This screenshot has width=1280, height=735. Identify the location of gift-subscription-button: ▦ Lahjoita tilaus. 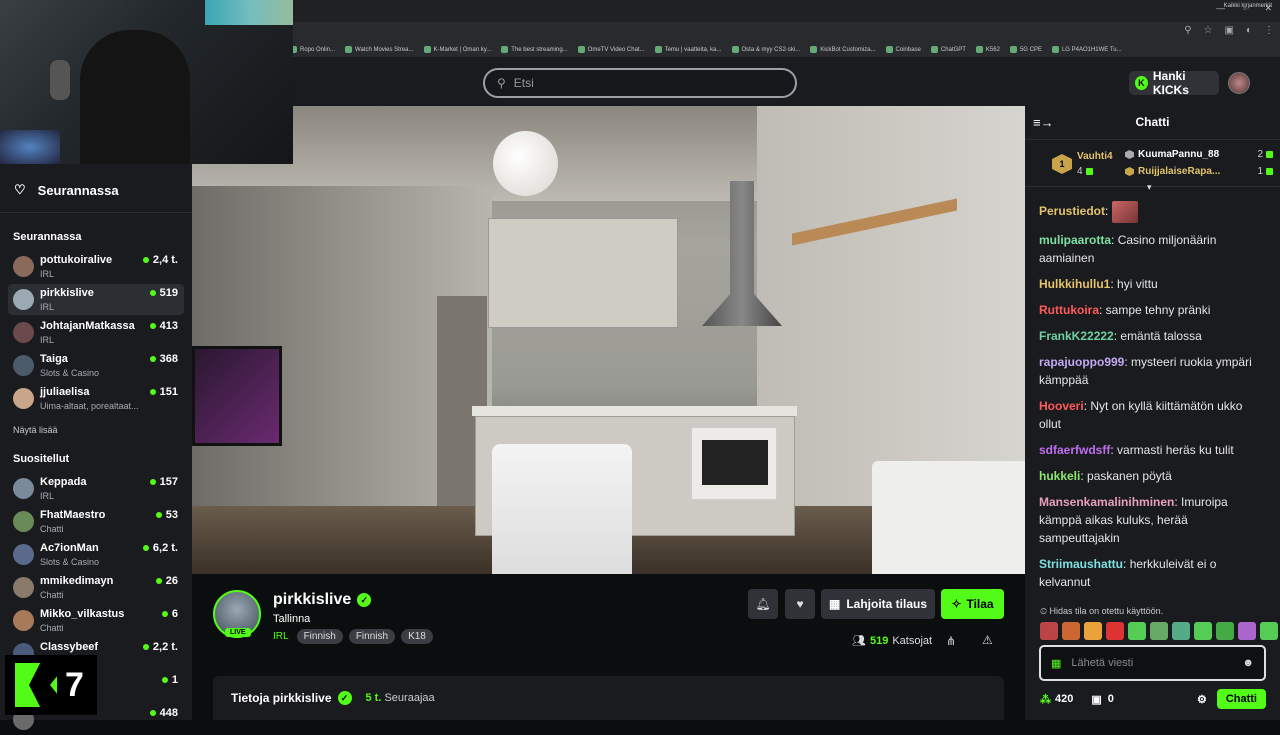
(878, 604).